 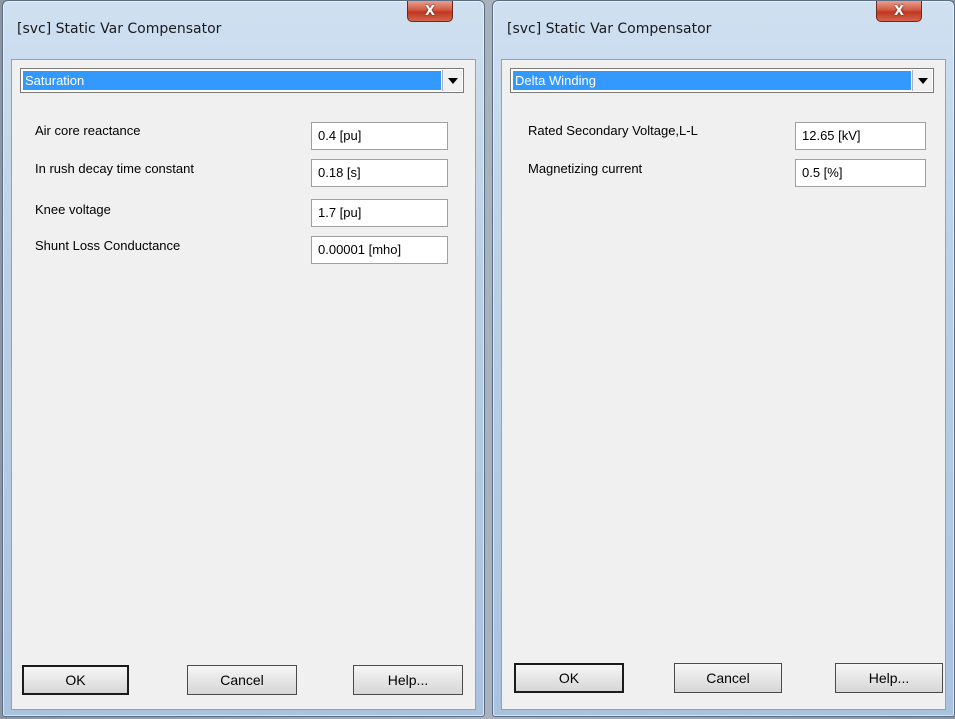 What do you see at coordinates (860, 136) in the screenshot?
I see `param-field-rated-secondary-voltage: 12.65 [kV]` at bounding box center [860, 136].